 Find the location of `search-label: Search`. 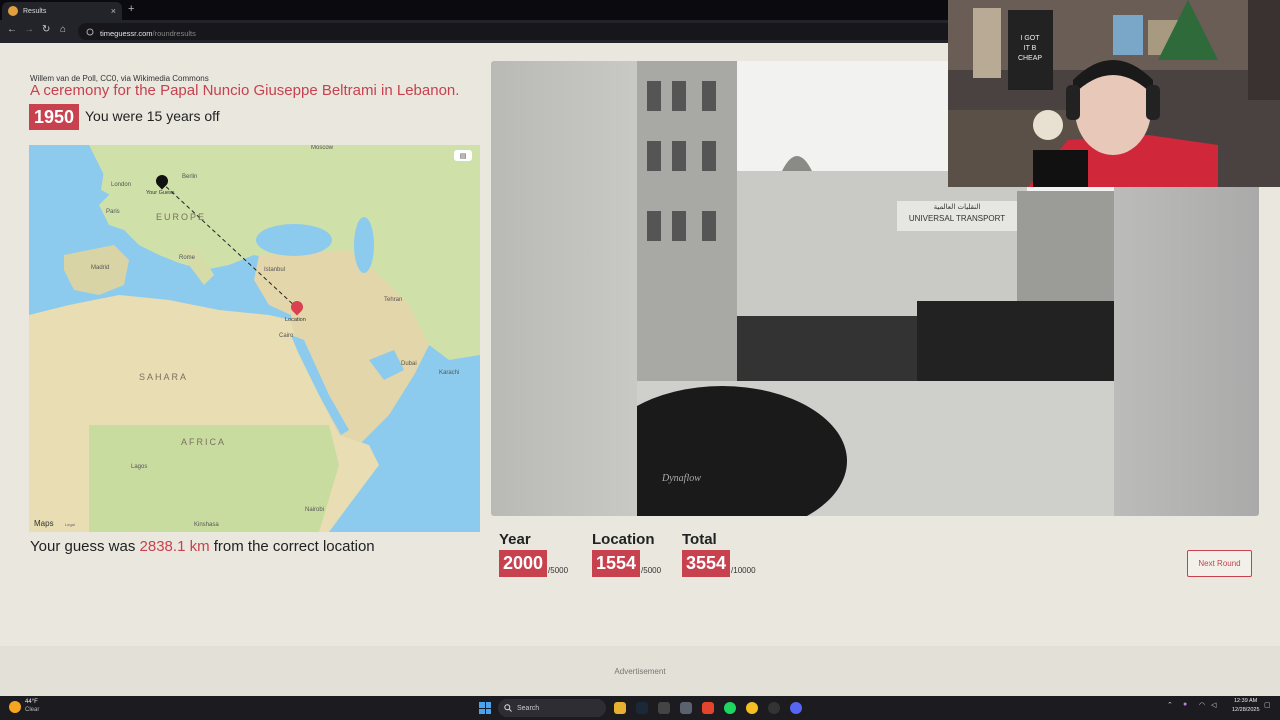

search-label: Search is located at coordinates (528, 708).